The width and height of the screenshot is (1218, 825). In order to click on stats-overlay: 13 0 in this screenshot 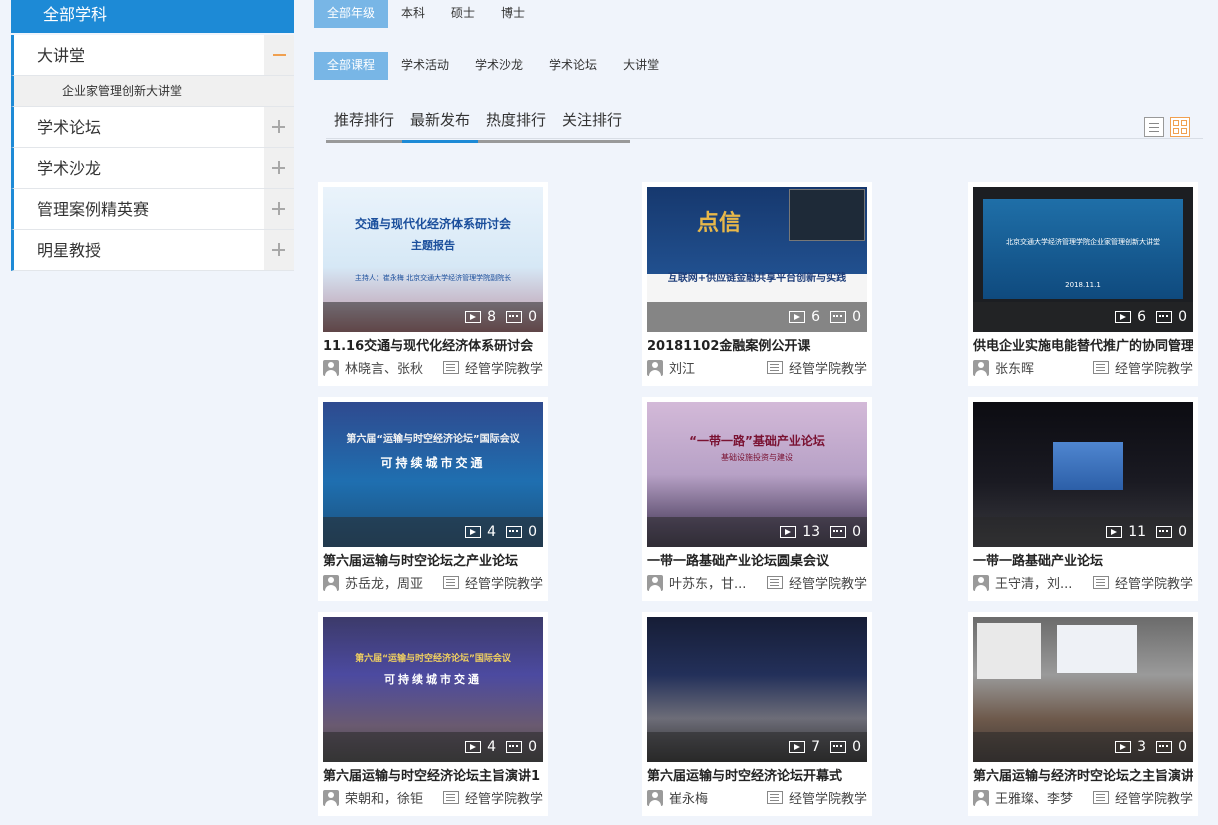, I will do `click(757, 532)`.